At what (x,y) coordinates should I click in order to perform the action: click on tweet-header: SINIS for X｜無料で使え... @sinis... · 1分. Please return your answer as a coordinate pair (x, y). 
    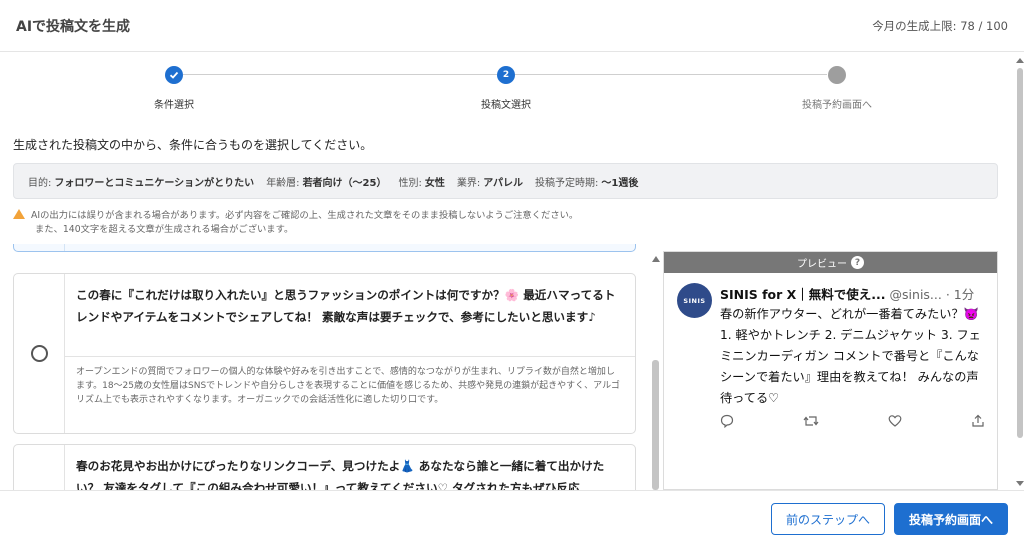
    Looking at the image, I should click on (847, 293).